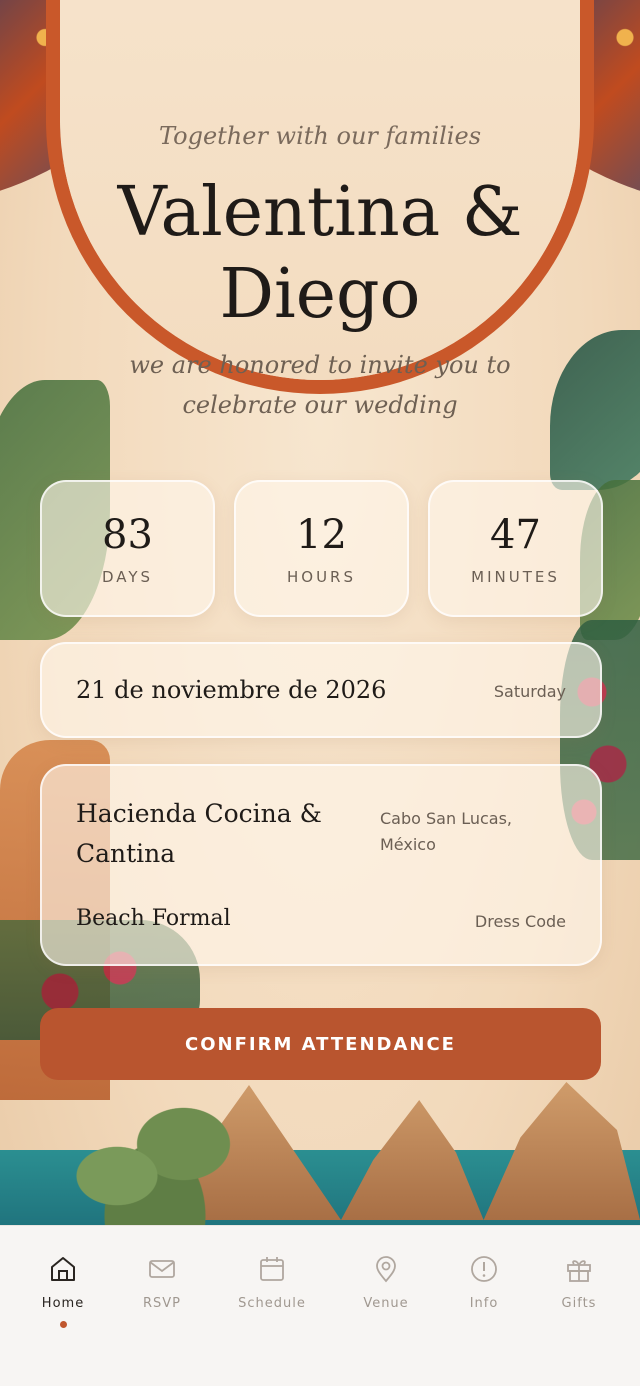 This screenshot has width=640, height=1386. What do you see at coordinates (321, 577) in the screenshot?
I see `countdown-hours-label: HOURS` at bounding box center [321, 577].